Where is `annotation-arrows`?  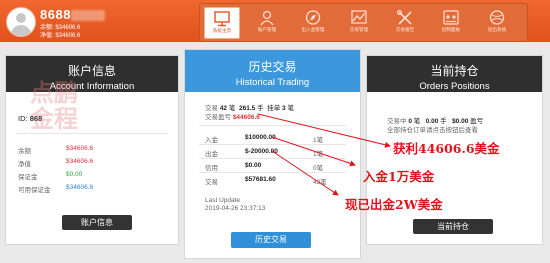 annotation-arrows is located at coordinates (324, 154).